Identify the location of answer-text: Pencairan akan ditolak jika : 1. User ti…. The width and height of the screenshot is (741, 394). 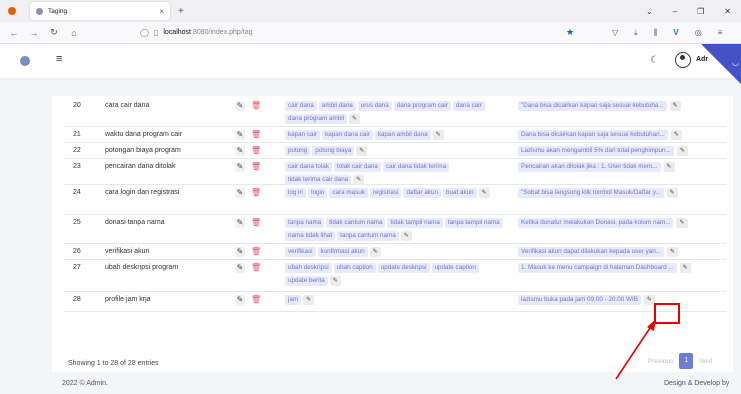
(589, 167).